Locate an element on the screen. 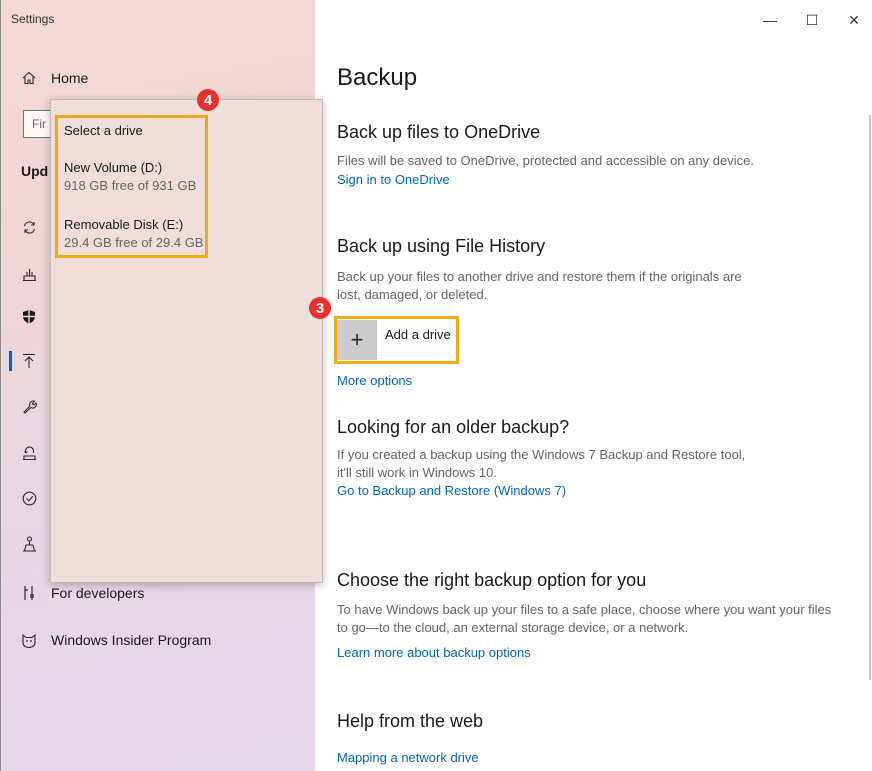 This screenshot has height=771, width=872. sync-icon is located at coordinates (29, 227).